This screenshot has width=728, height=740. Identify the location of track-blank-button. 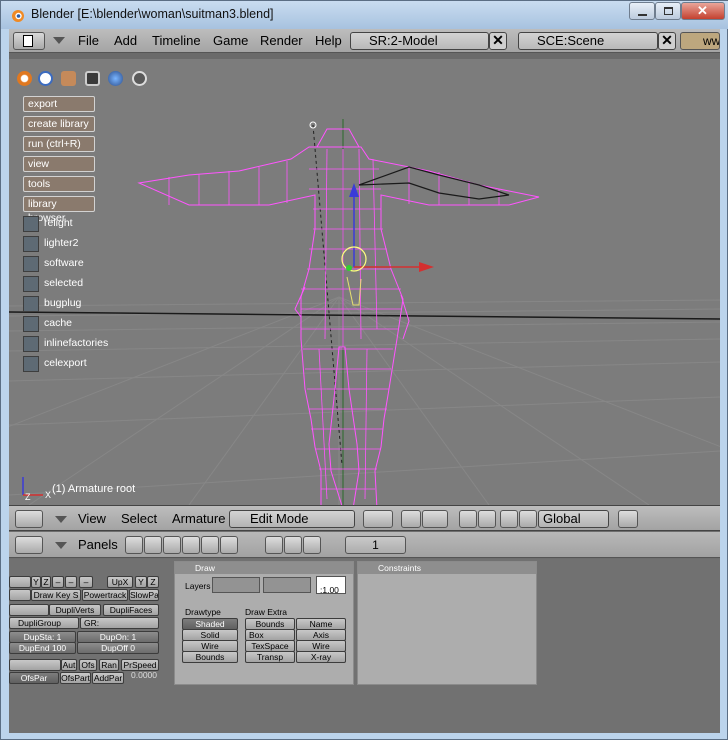
(20, 582).